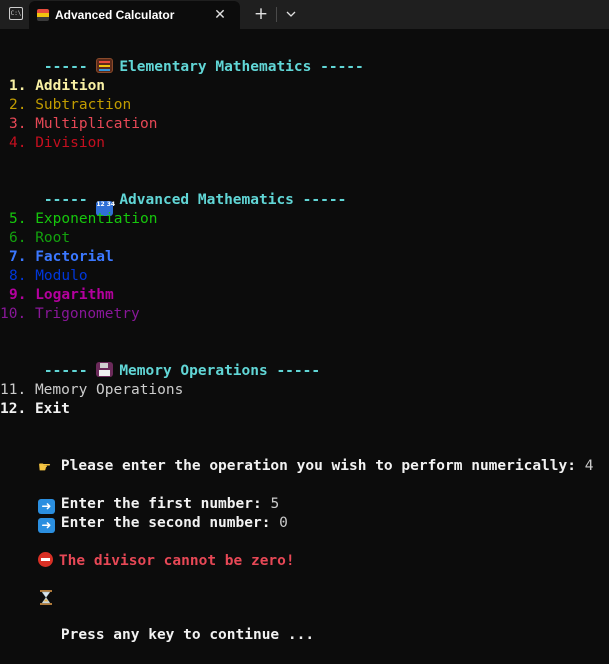  What do you see at coordinates (57, 143) in the screenshot?
I see `menu-item-division: 4. Division` at bounding box center [57, 143].